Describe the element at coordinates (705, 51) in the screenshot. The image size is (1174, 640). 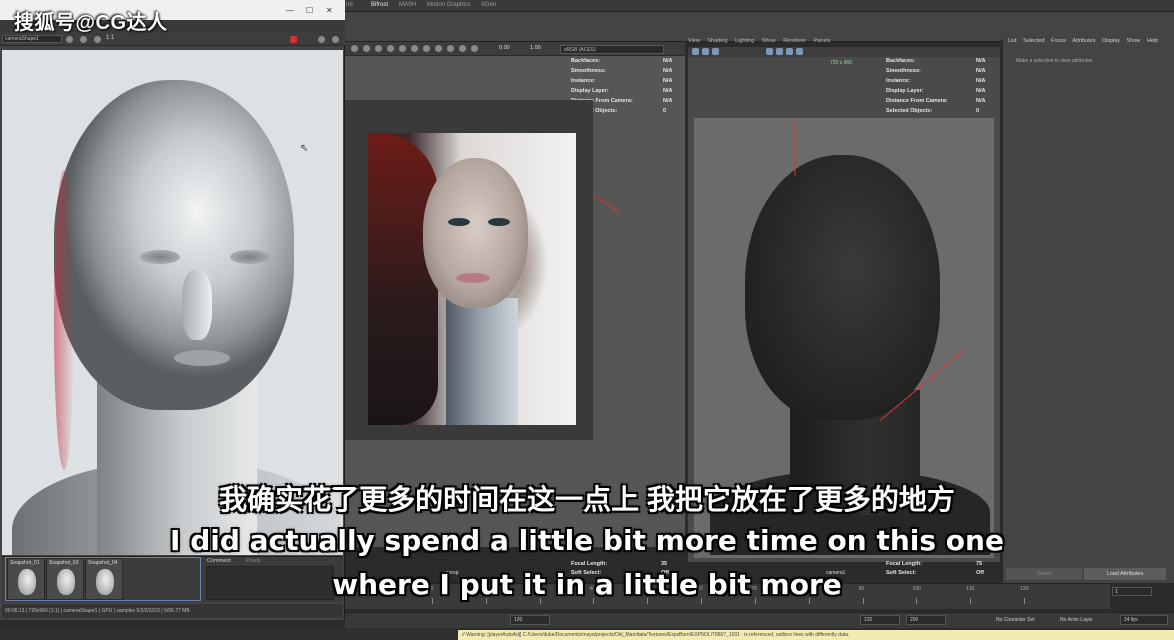
I see `lock-camera-icon` at that location.